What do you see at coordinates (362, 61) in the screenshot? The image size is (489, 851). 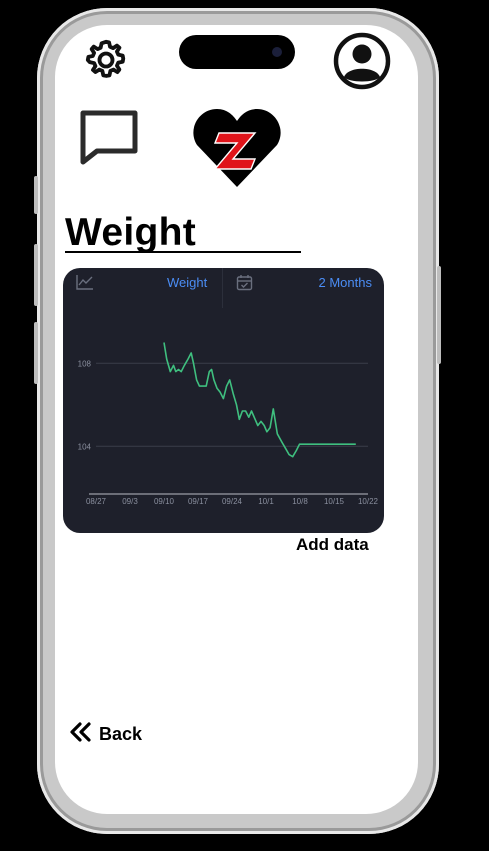 I see `profile-icon` at bounding box center [362, 61].